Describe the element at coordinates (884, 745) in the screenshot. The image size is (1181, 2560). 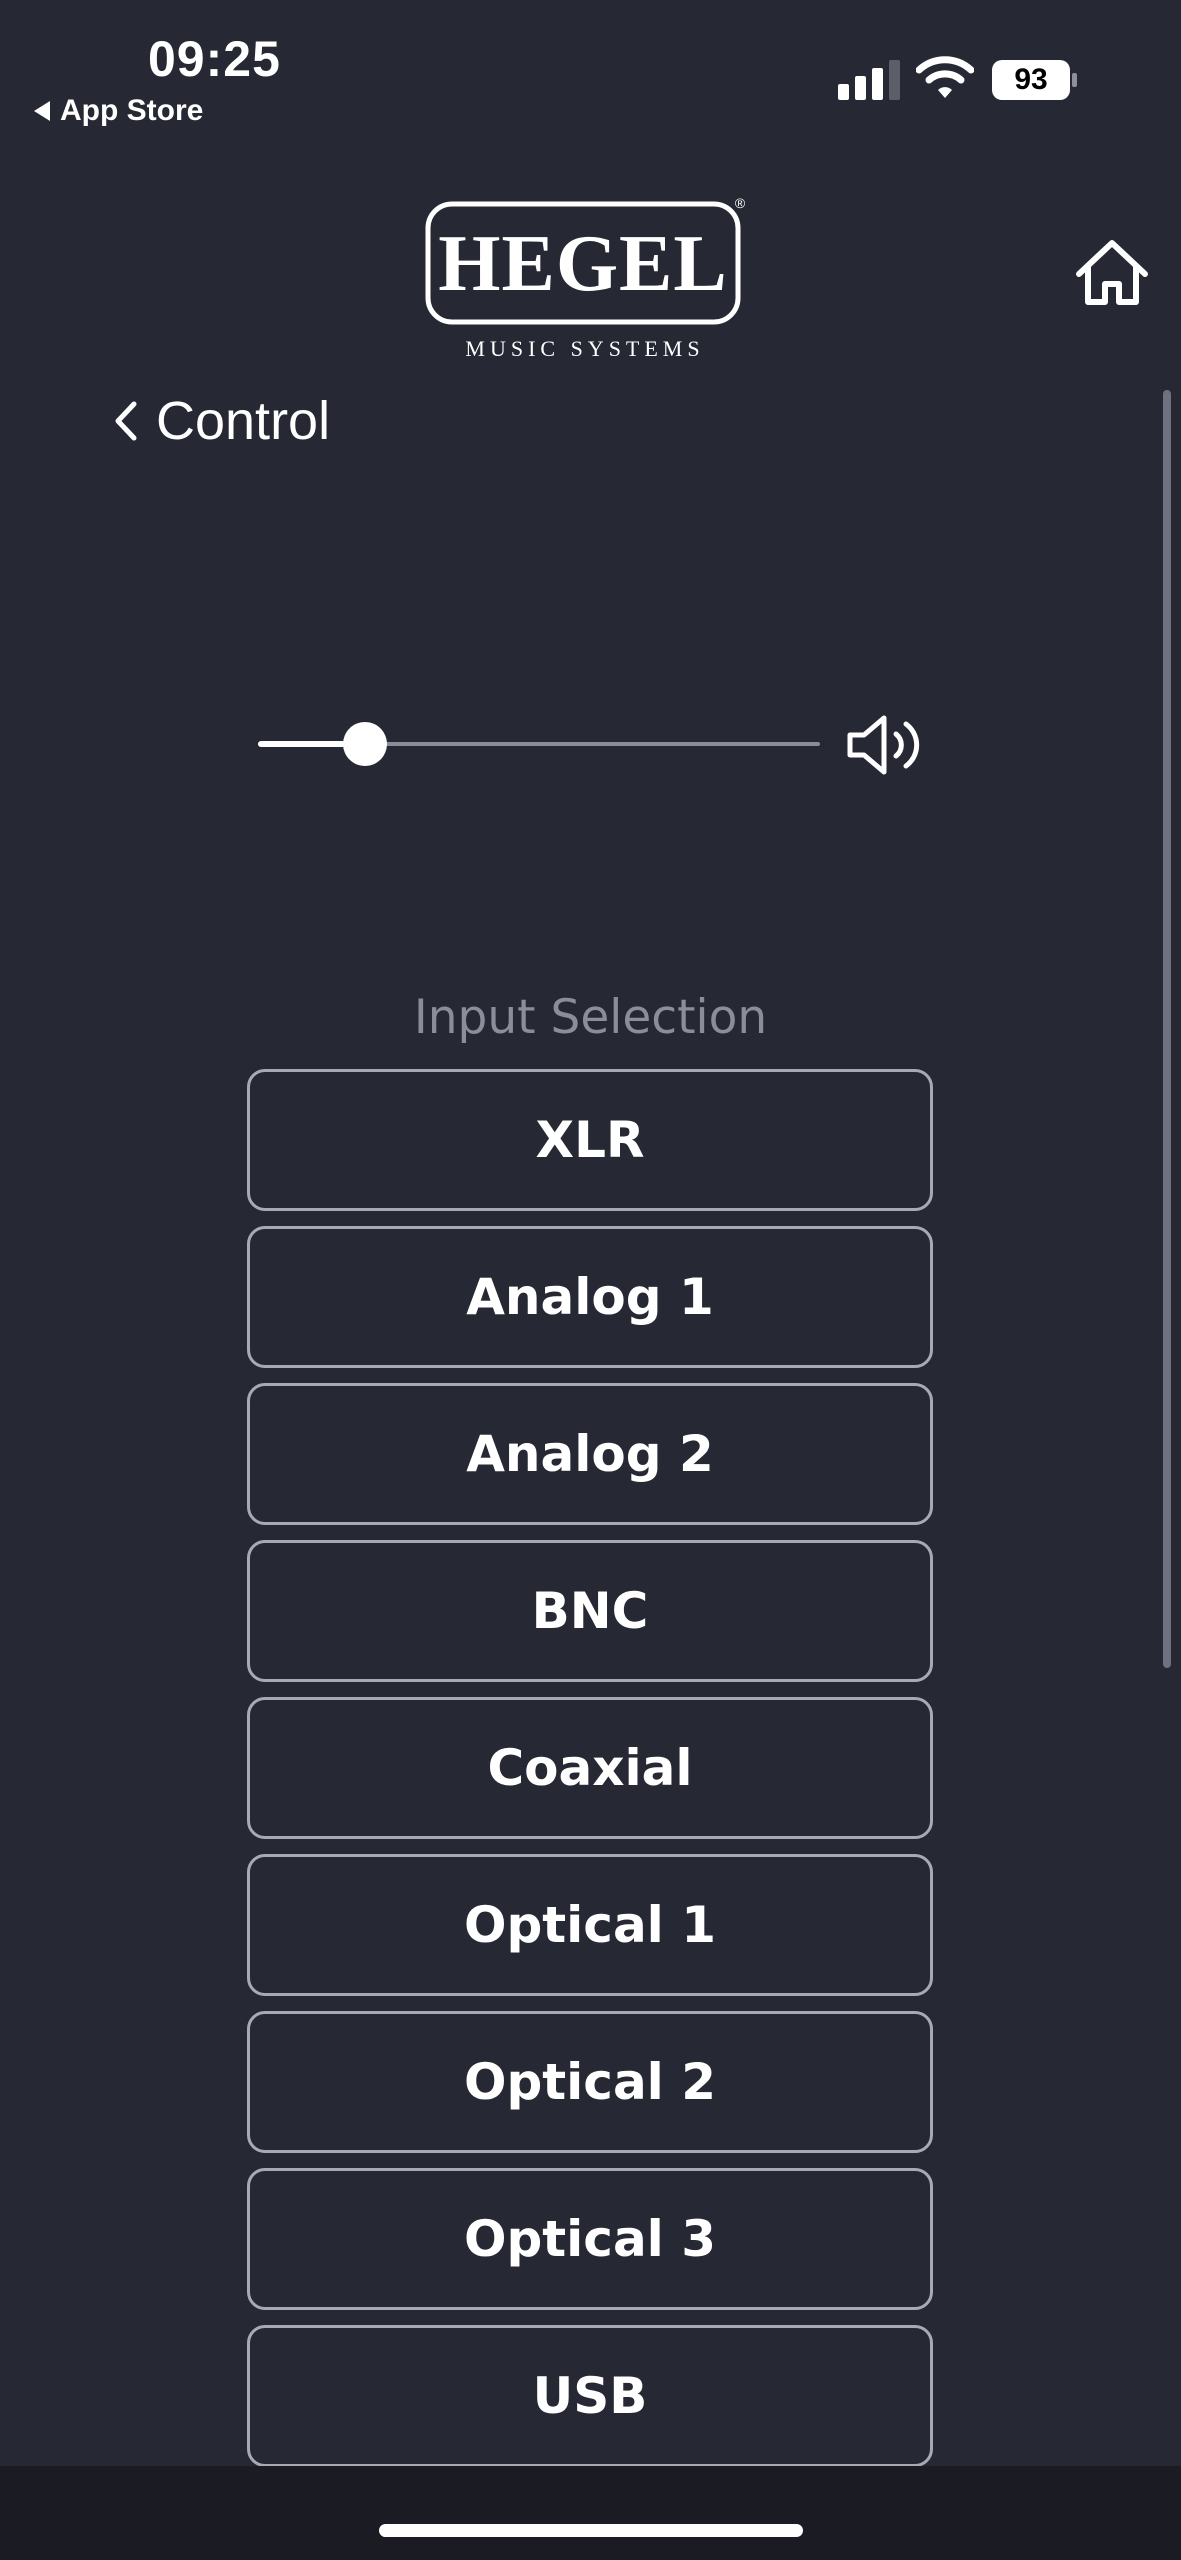
I see `speaker-volume-icon` at that location.